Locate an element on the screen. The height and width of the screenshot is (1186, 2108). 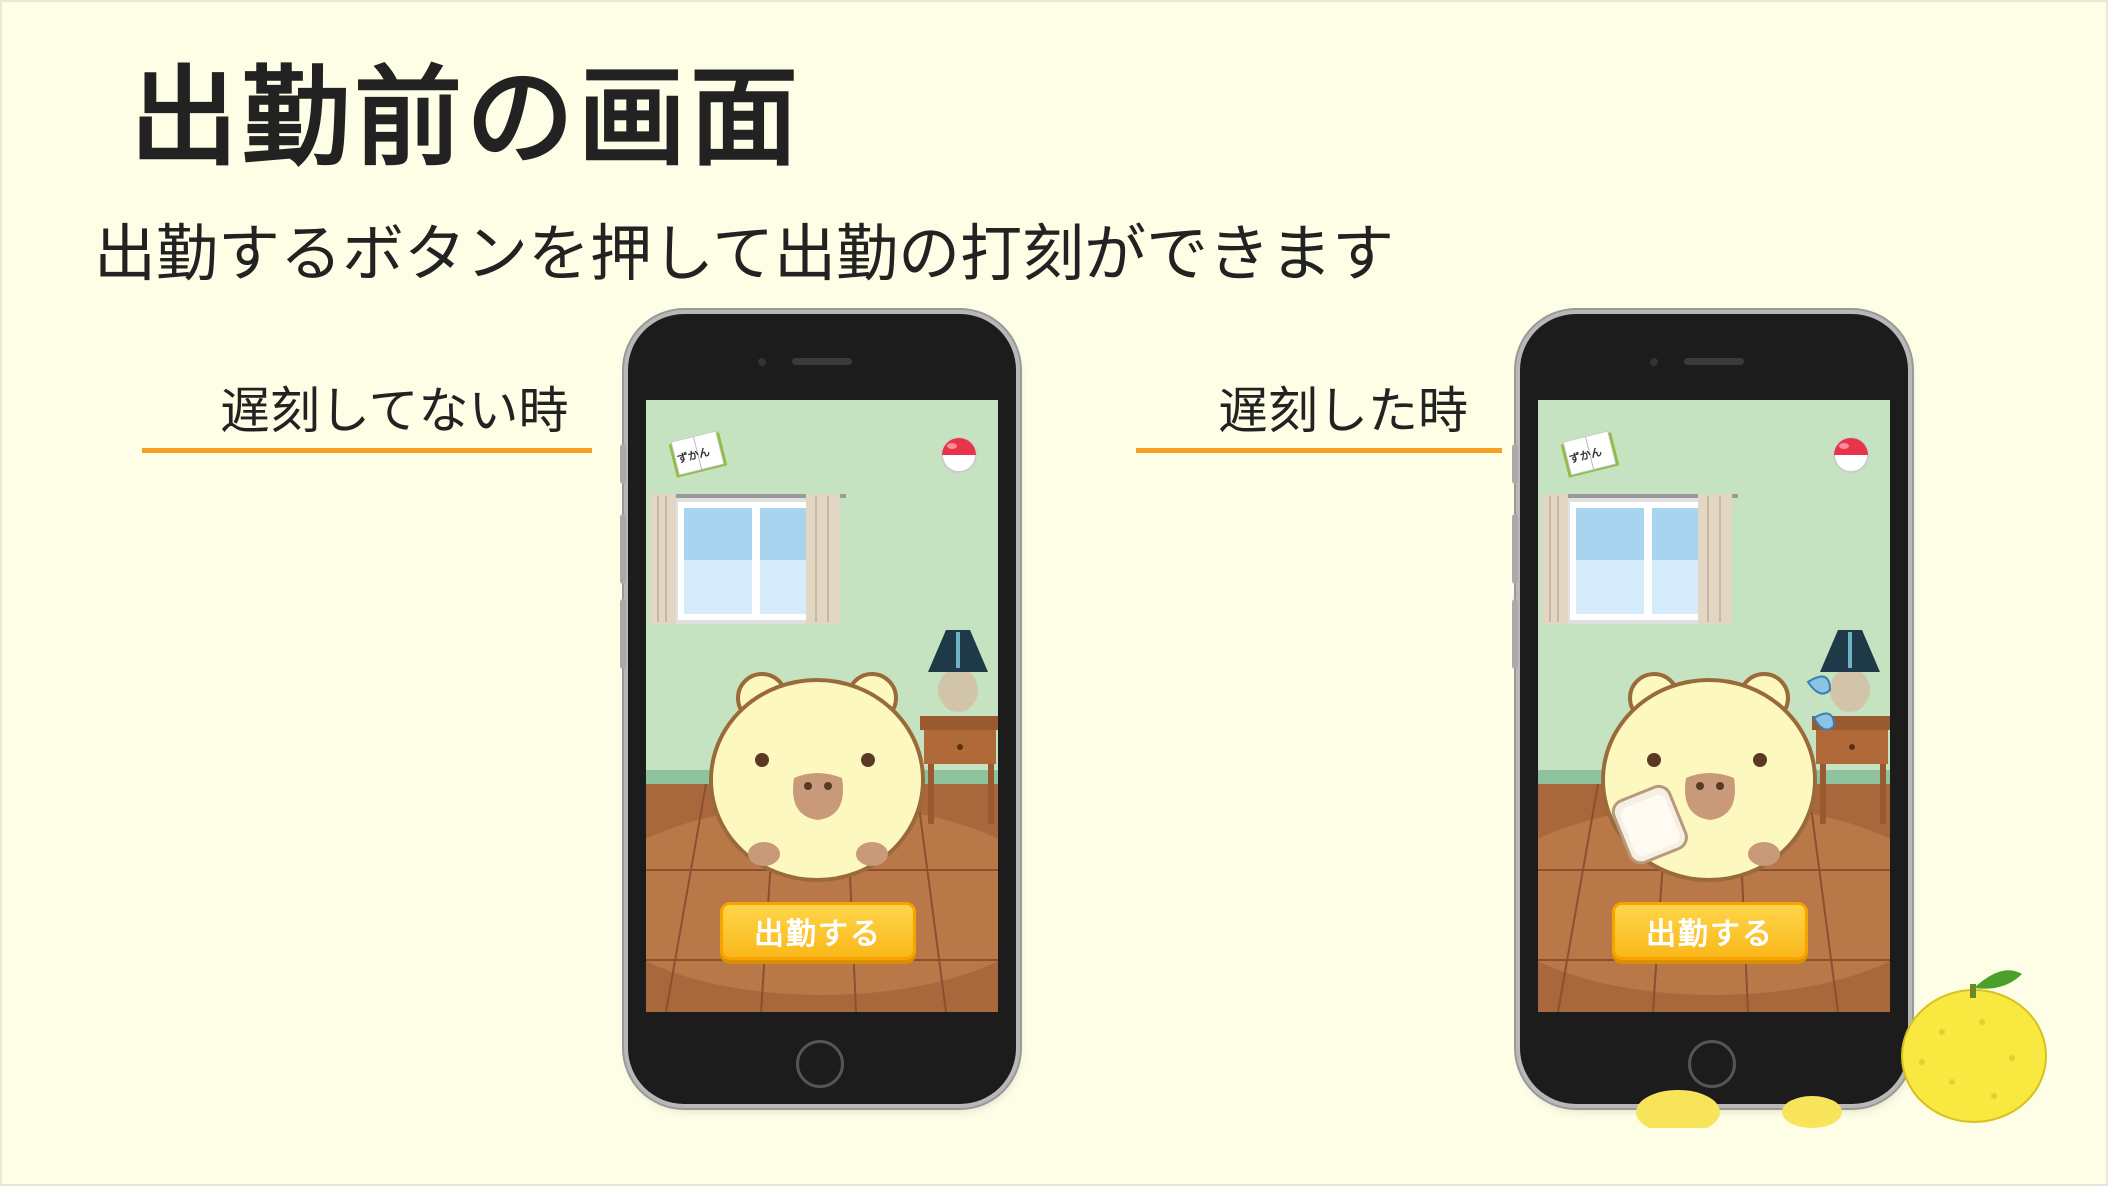
yuzu-fruit-decoration is located at coordinates (1841, 1049).